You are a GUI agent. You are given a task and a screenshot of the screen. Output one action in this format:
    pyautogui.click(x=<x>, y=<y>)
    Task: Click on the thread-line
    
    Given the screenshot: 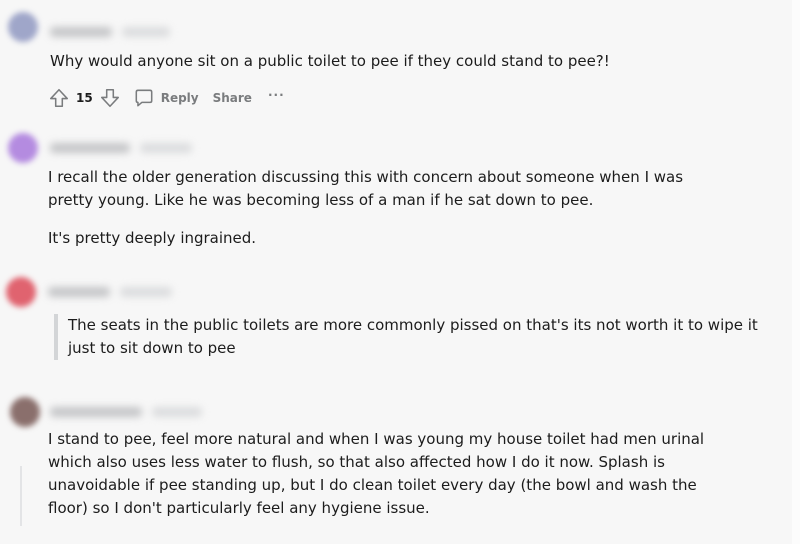 What is the action you would take?
    pyautogui.click(x=21, y=496)
    